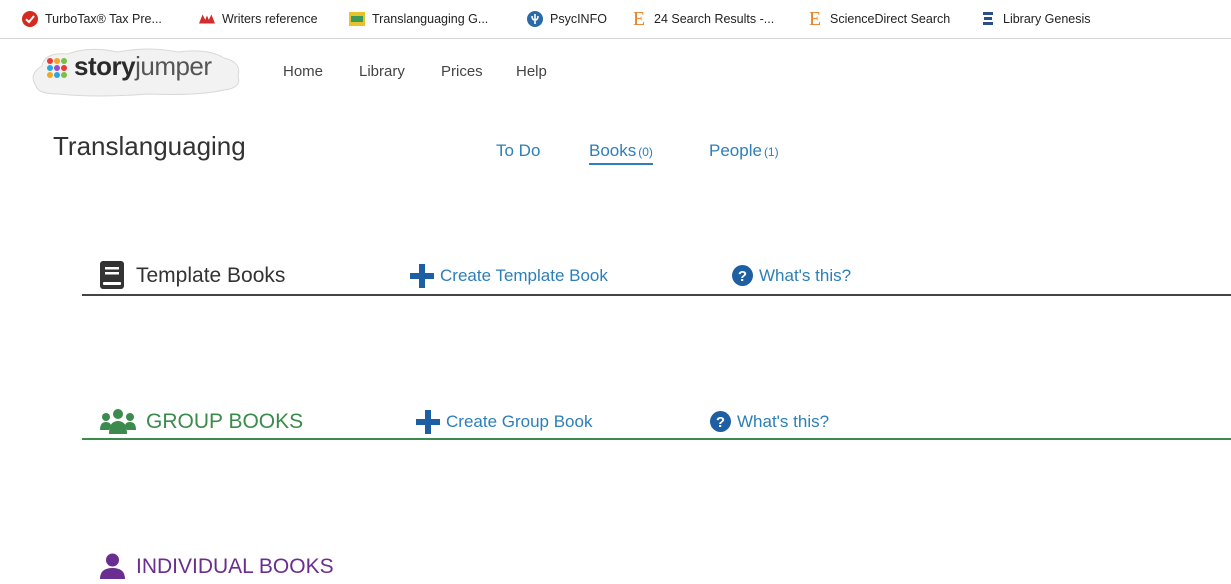 The width and height of the screenshot is (1231, 584). I want to click on tab-count: (1), so click(771, 152).